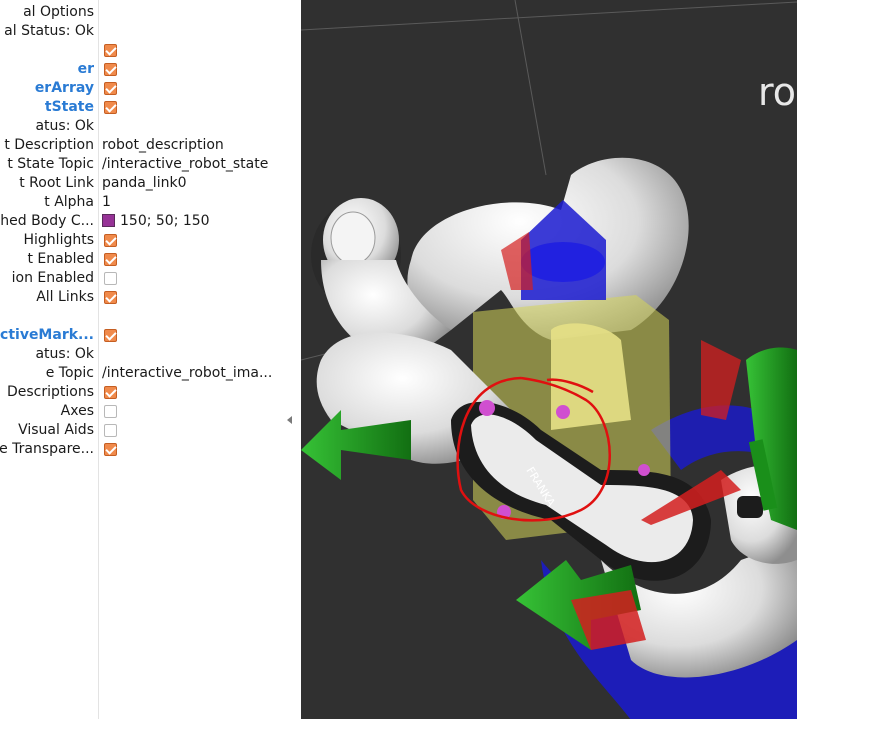 Image resolution: width=871 pixels, height=729 pixels. Describe the element at coordinates (56, 430) in the screenshot. I see `property-name: Visual Aids` at that location.